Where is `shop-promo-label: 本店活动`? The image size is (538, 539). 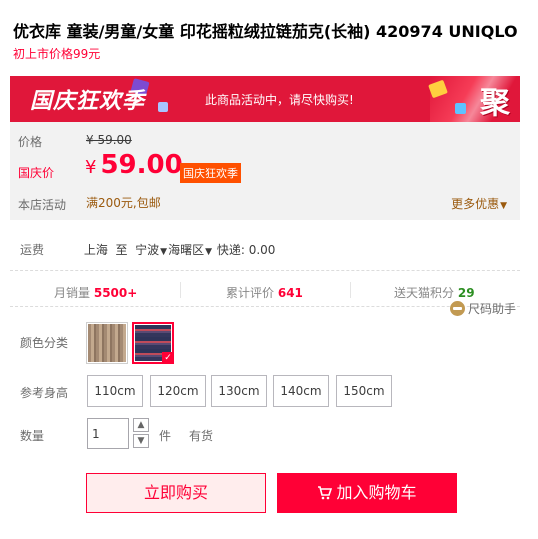
shop-promo-label: 本店活动 is located at coordinates (42, 205).